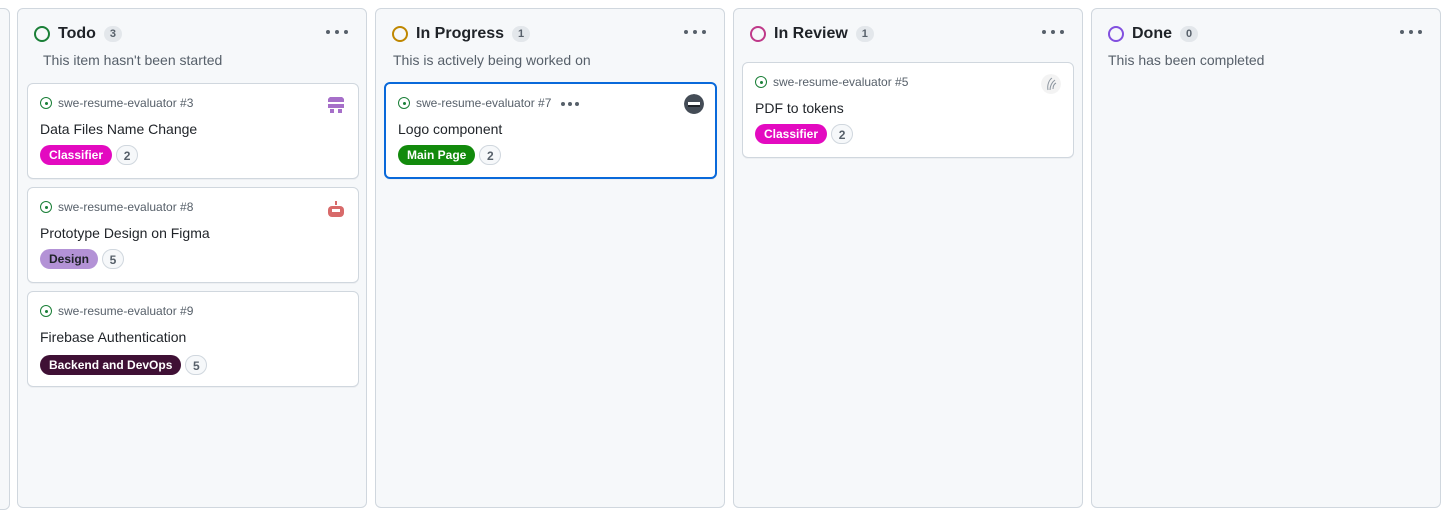  I want to click on issue-ref: swe-resume-evaluator #7, so click(474, 103).